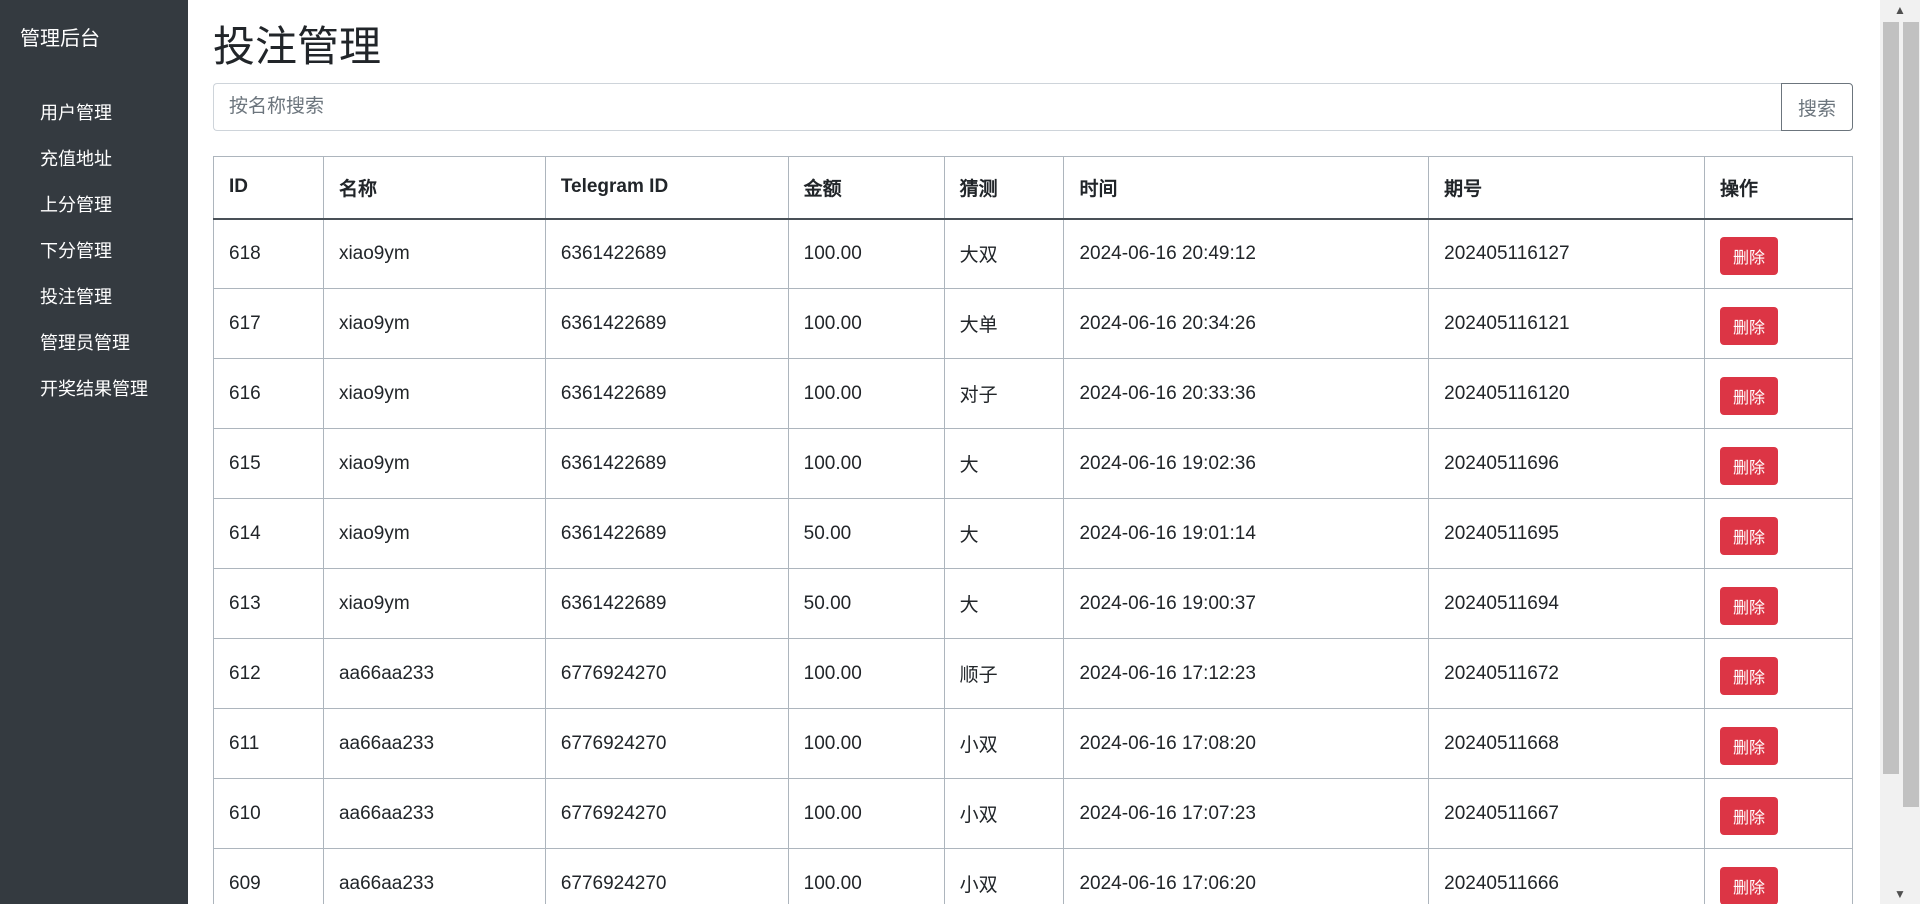 The width and height of the screenshot is (1920, 904). What do you see at coordinates (1566, 876) in the screenshot?
I see `cell-issue: 20240511666` at bounding box center [1566, 876].